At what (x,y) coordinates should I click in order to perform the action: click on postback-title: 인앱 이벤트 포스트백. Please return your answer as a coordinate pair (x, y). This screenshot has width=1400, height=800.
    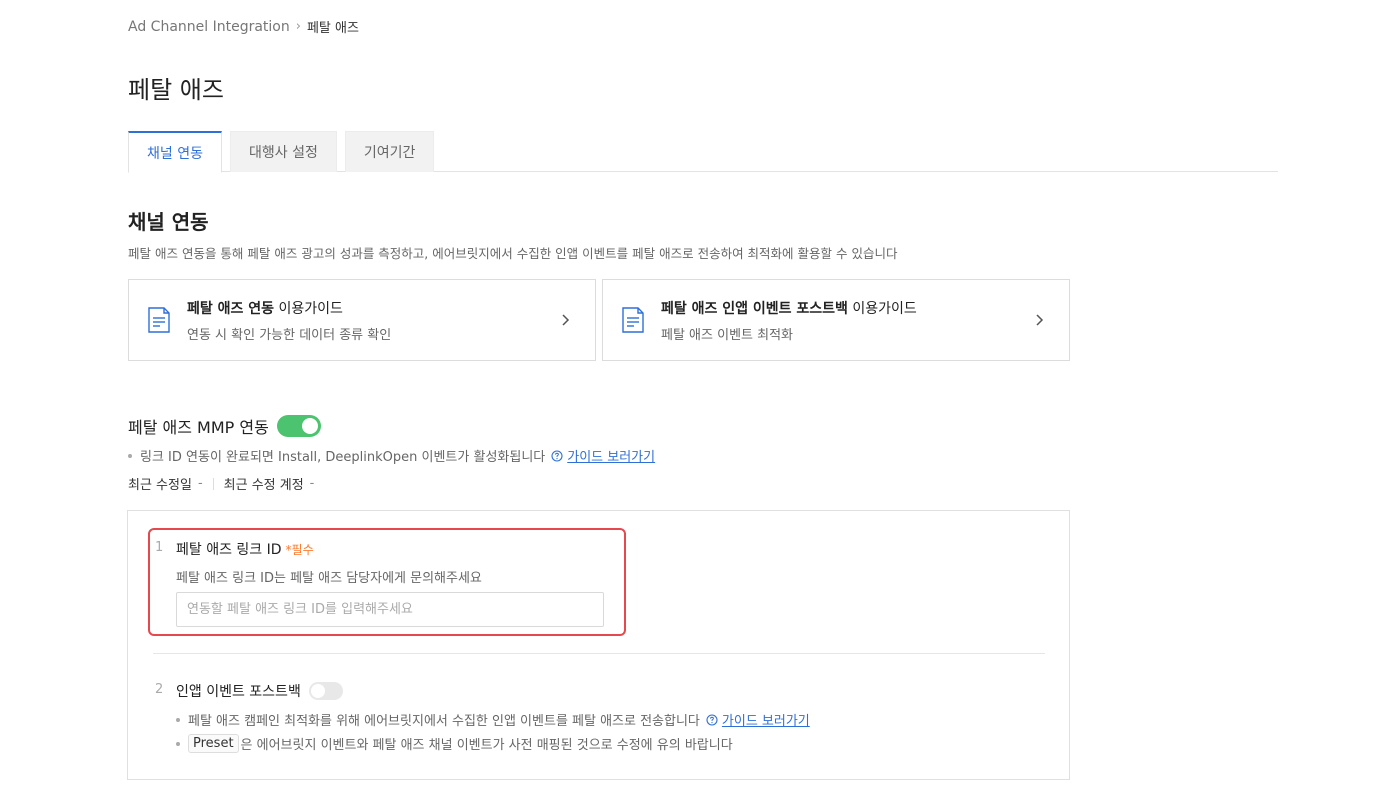
    Looking at the image, I should click on (259, 691).